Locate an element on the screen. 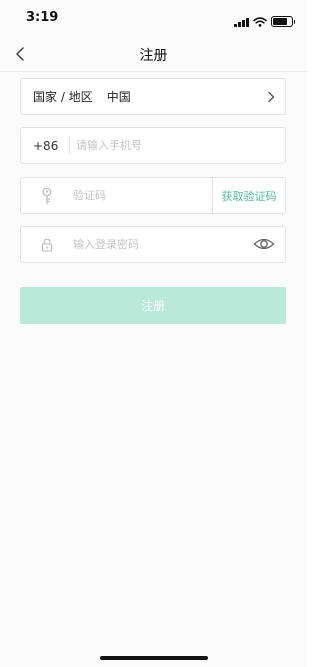  password-field-row is located at coordinates (153, 244).